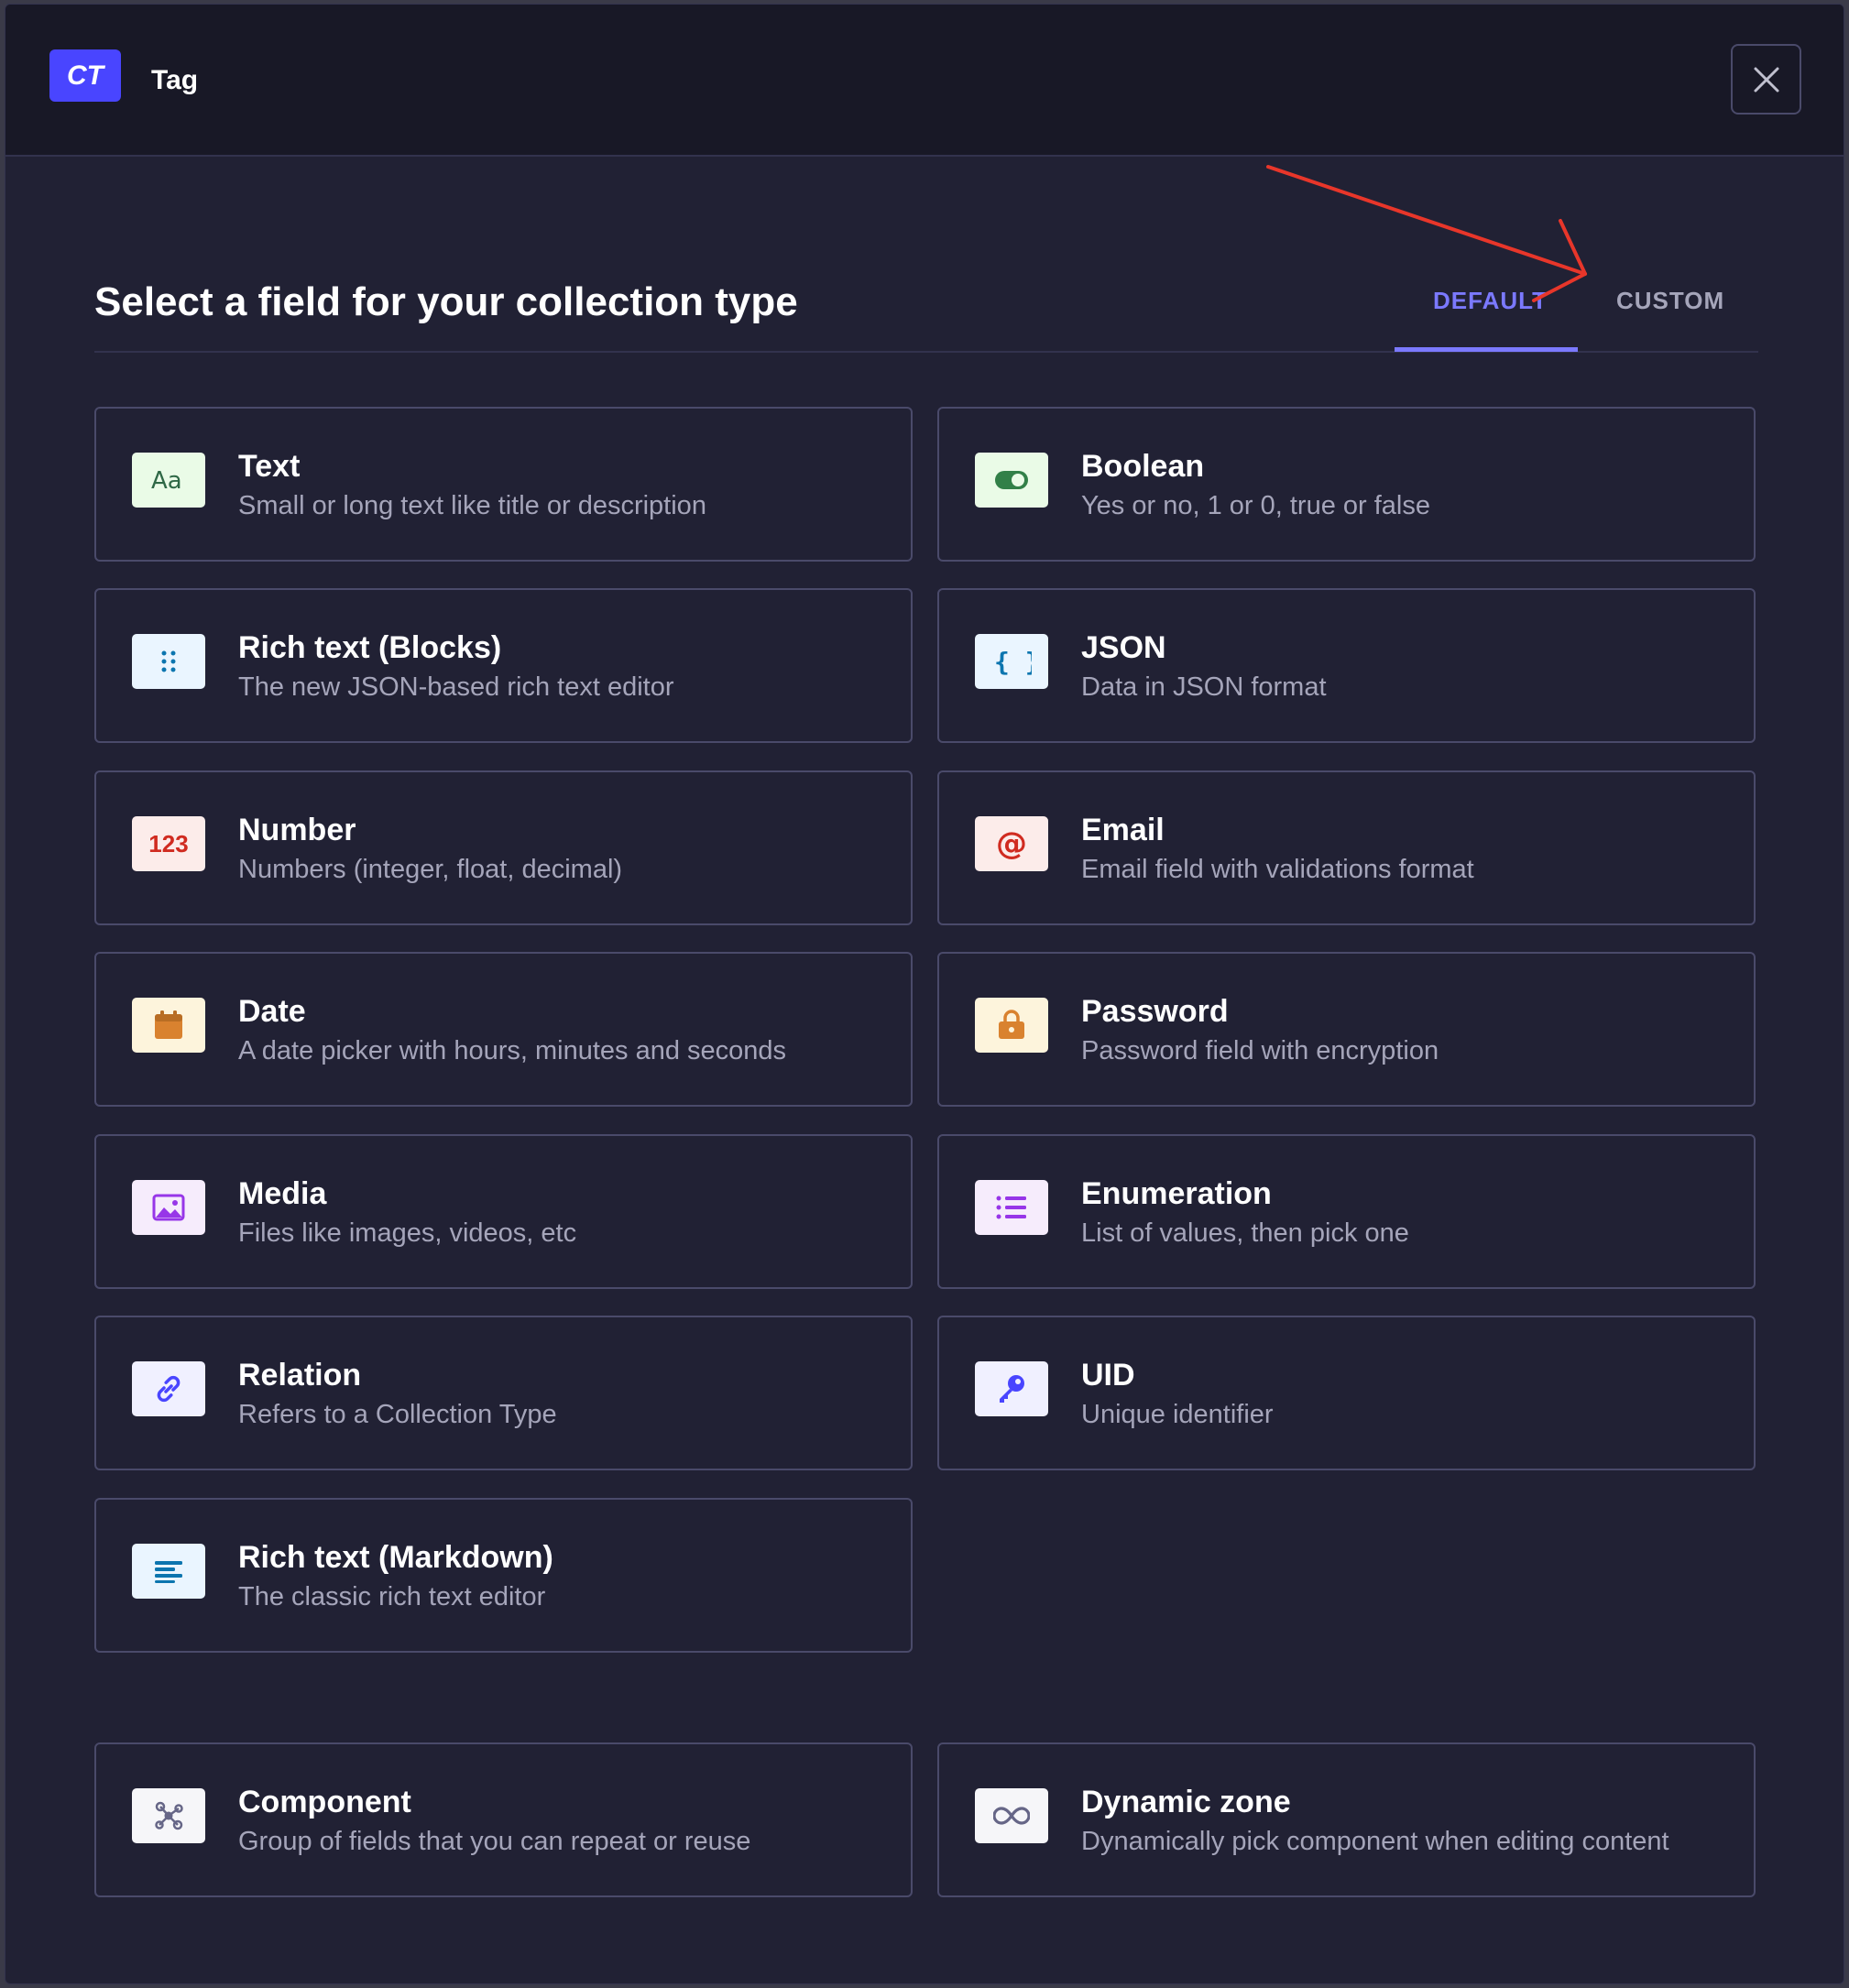  What do you see at coordinates (431, 870) in the screenshot?
I see `field-card-description: Numbers (integer, float, decimal)` at bounding box center [431, 870].